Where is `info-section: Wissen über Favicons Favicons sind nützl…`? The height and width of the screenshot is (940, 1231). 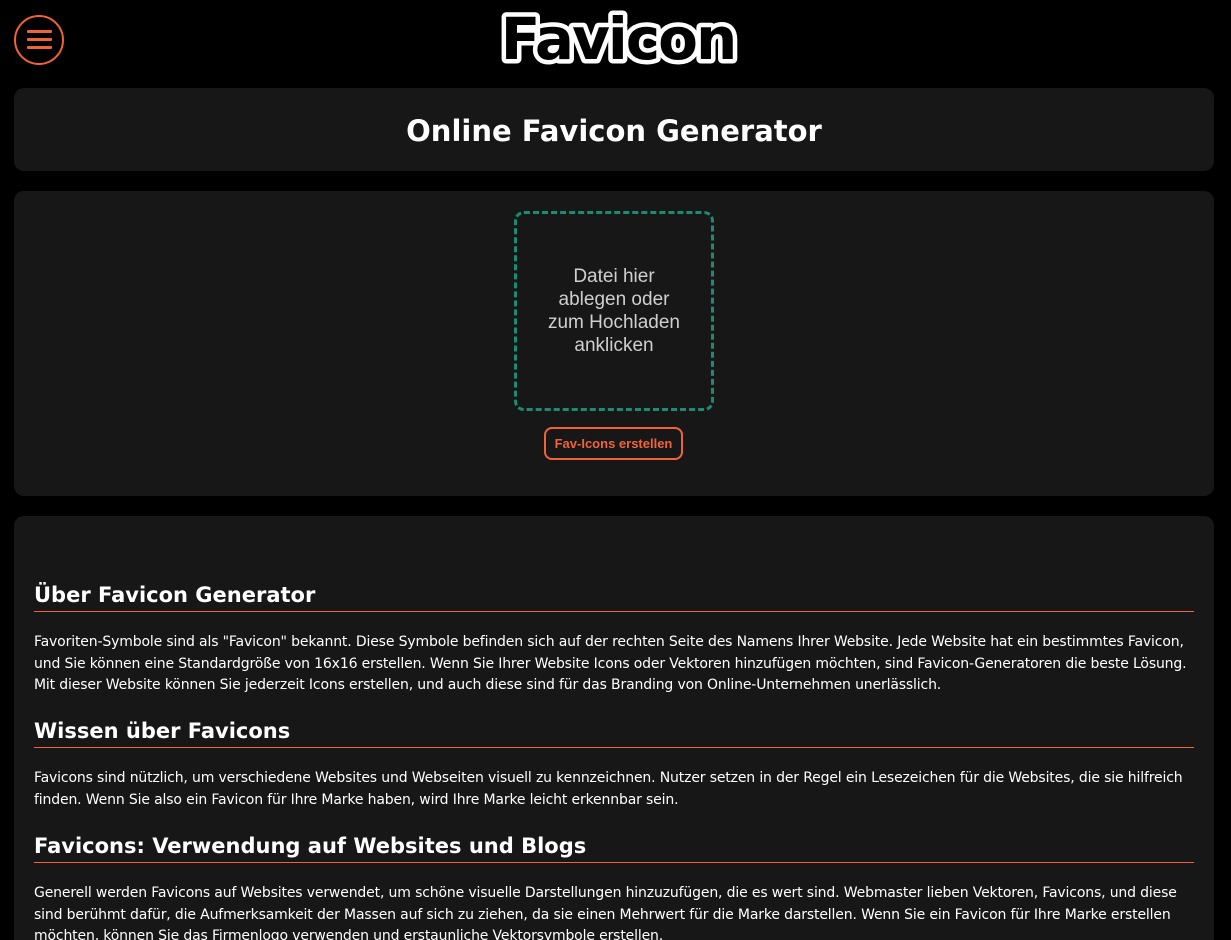
info-section: Wissen über Favicons Favicons sind nützl… is located at coordinates (614, 764).